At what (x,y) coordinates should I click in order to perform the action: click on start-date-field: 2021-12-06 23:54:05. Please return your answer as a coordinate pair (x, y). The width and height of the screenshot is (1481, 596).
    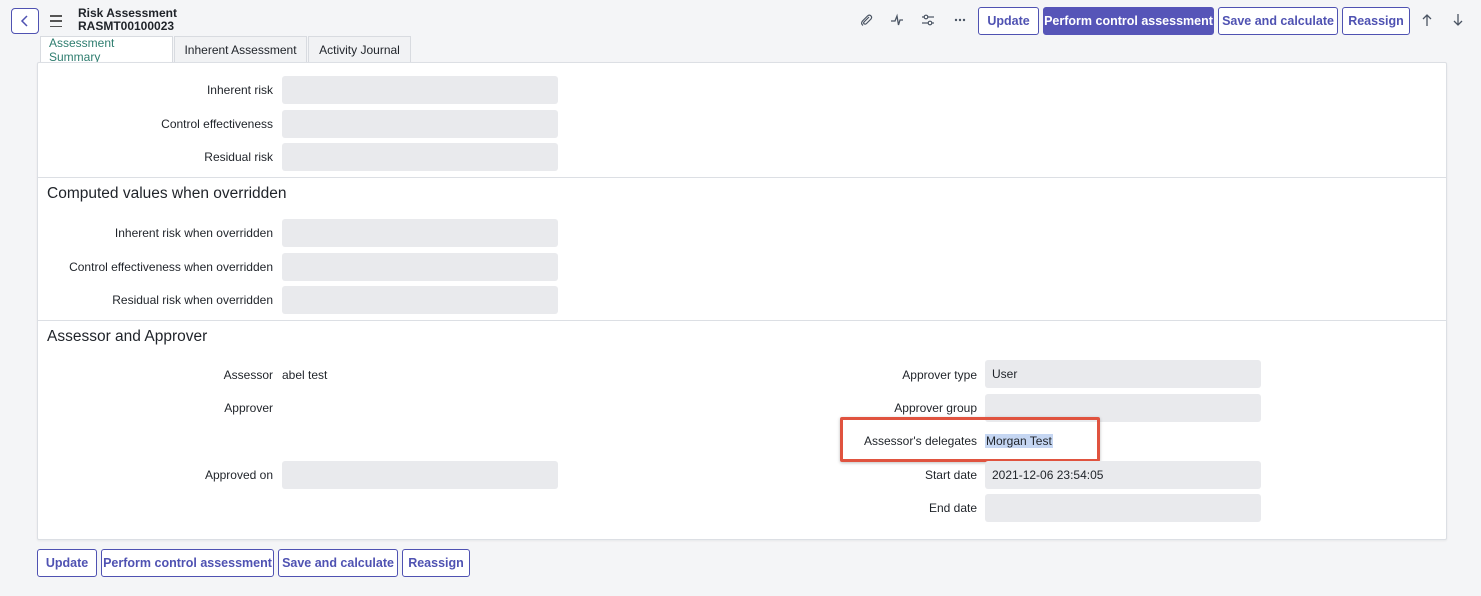
    Looking at the image, I should click on (1123, 475).